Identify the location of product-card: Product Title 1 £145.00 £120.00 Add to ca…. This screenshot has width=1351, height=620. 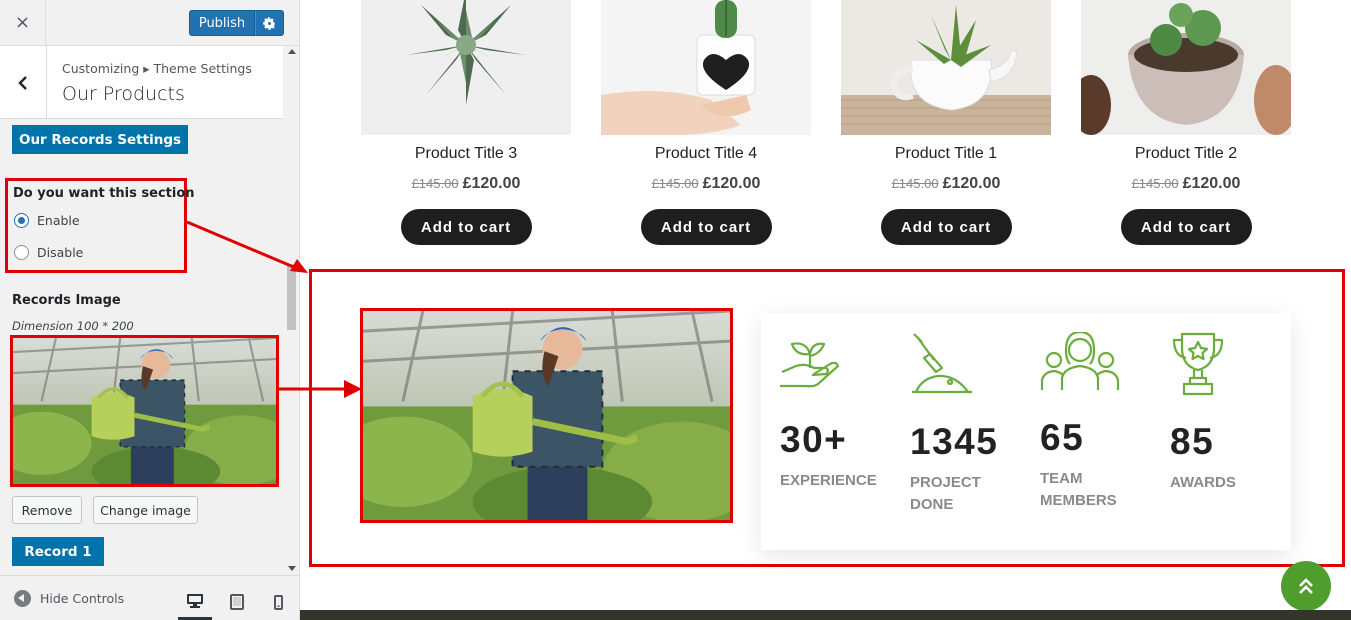
(946, 122).